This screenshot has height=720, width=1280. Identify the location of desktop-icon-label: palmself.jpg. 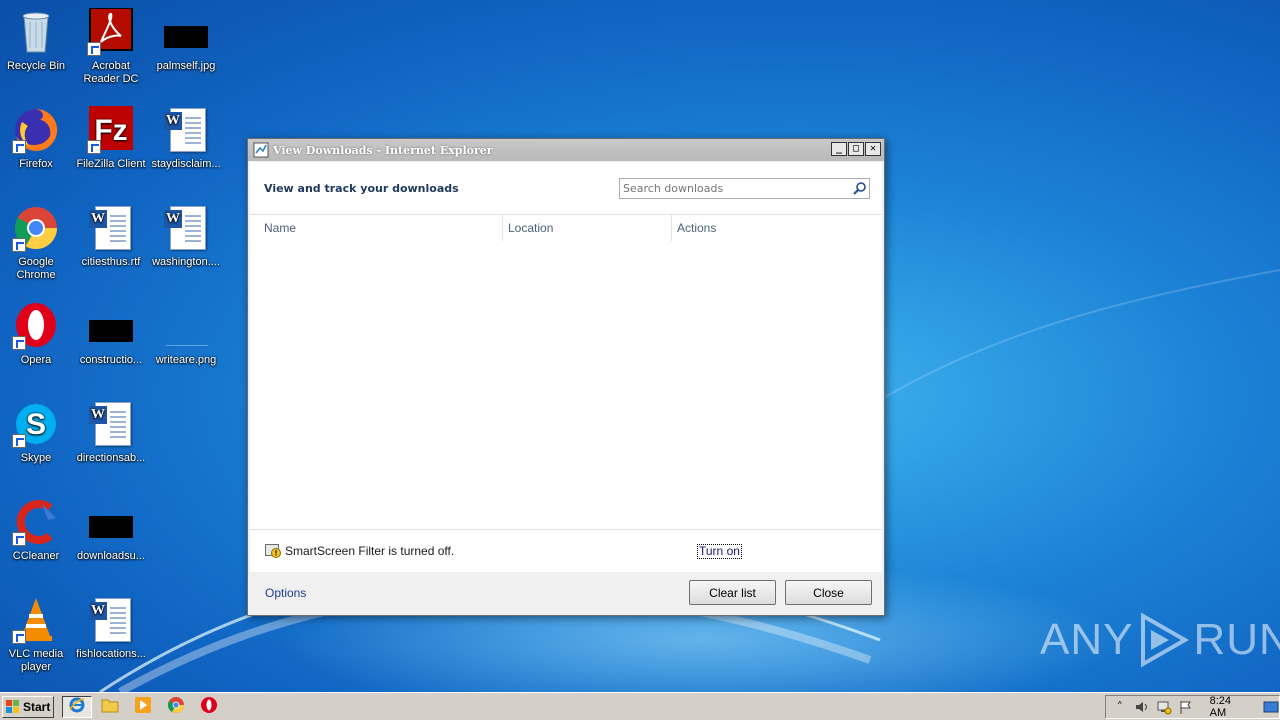
(186, 66).